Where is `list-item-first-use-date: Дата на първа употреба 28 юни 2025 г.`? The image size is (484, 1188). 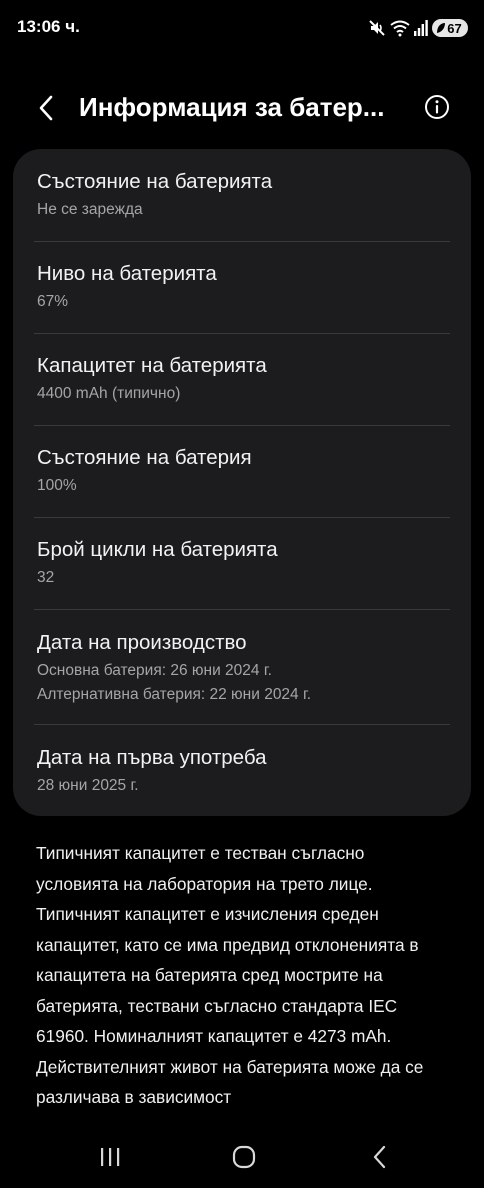 list-item-first-use-date: Дата на първа употреба 28 юни 2025 г. is located at coordinates (242, 770).